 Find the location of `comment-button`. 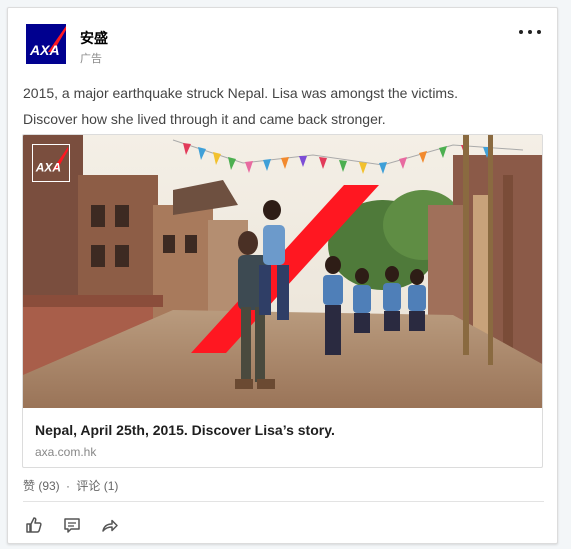

comment-button is located at coordinates (72, 525).